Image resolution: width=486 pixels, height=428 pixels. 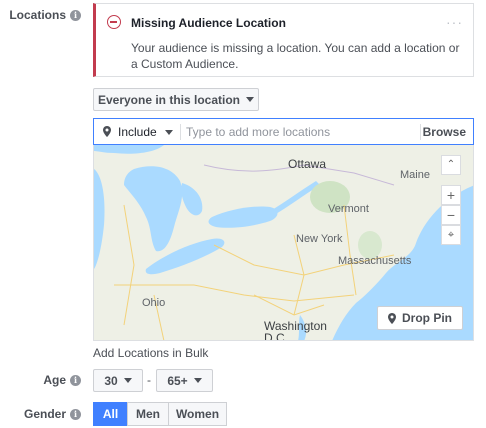 I want to click on alert-title: Missing Audience Location, so click(x=208, y=23).